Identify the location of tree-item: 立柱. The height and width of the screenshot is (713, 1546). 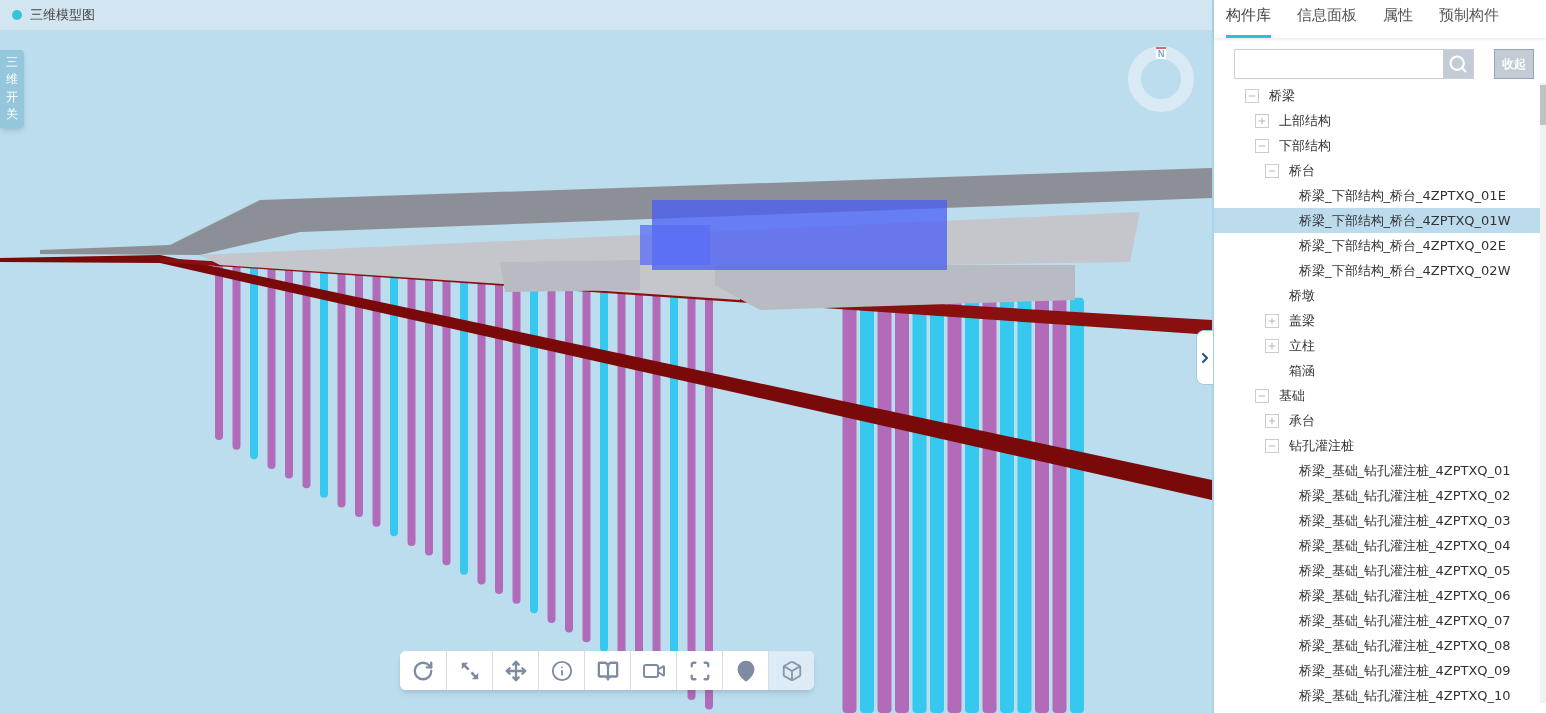
(1377, 345).